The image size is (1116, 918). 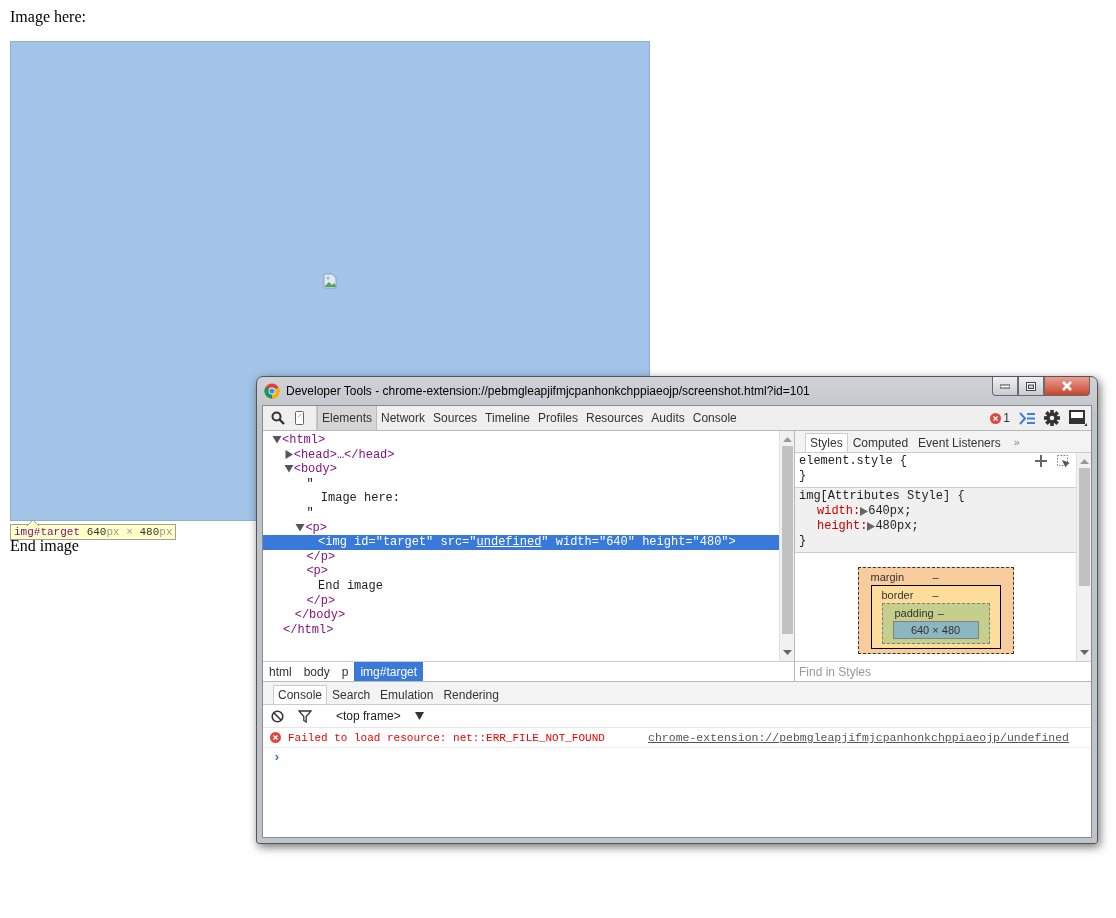 I want to click on sidebar-tab: Event Listeners, so click(x=959, y=442).